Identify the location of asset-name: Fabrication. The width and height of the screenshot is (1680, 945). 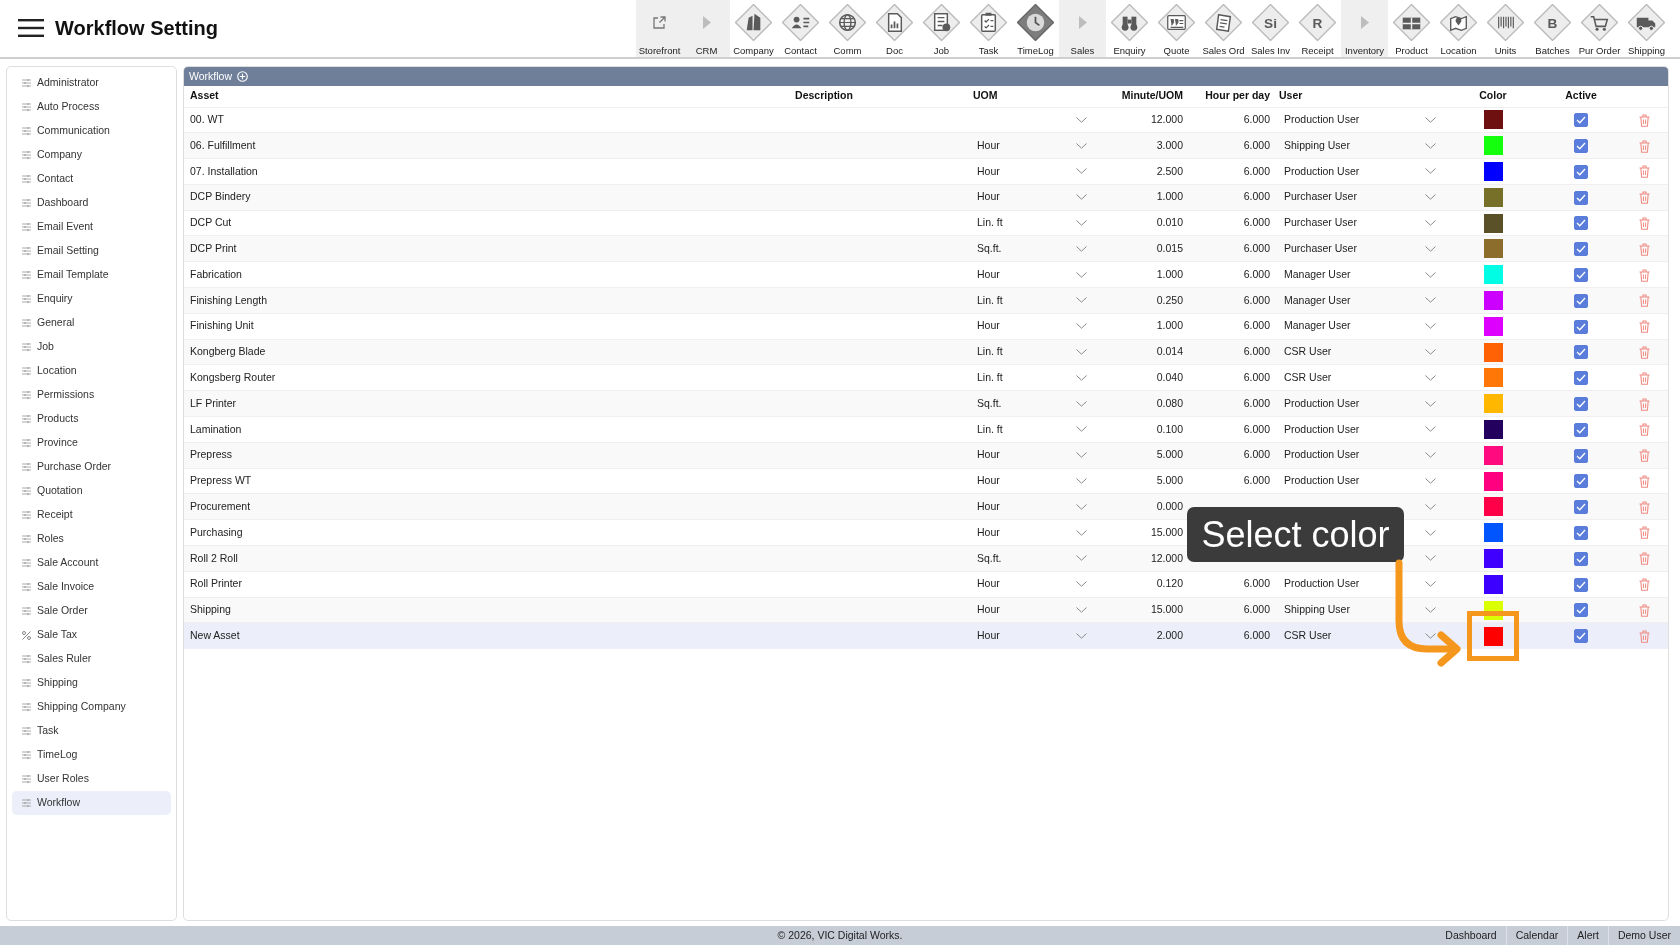
(216, 273).